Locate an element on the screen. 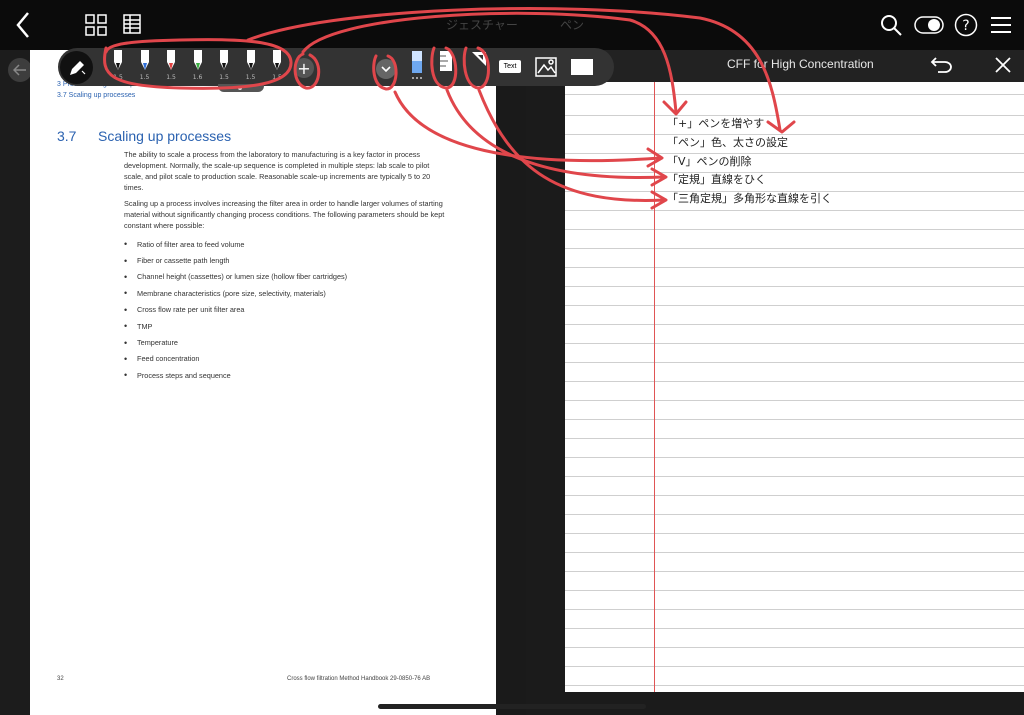  notebook-margin-line is located at coordinates (654, 387).